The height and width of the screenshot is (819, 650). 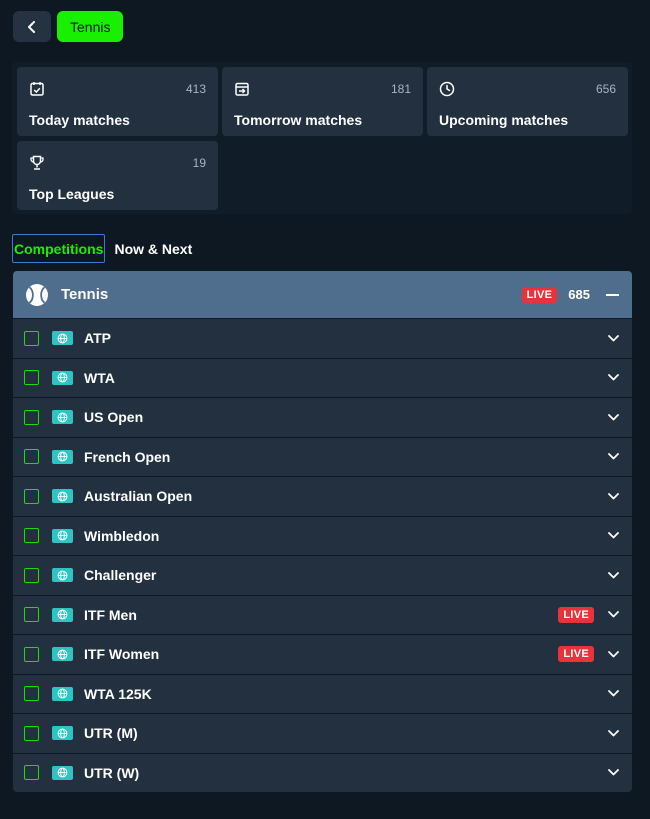 What do you see at coordinates (322, 614) in the screenshot?
I see `competition-row: ITF Men LIVE` at bounding box center [322, 614].